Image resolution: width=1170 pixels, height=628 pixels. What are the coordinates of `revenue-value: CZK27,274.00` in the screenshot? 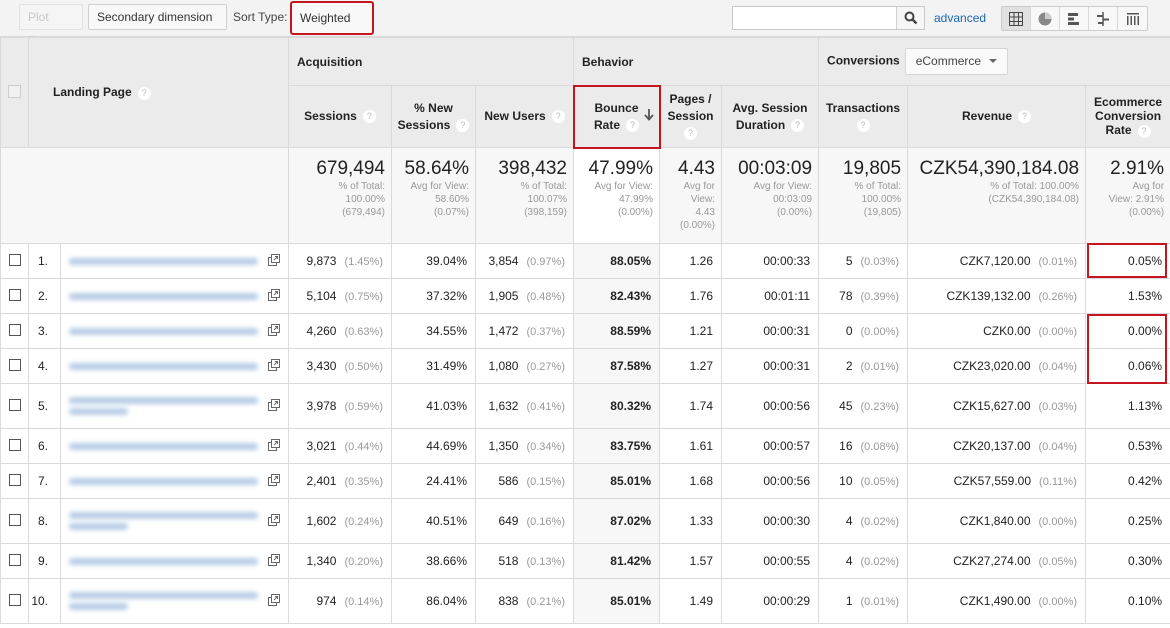 It's located at (992, 561).